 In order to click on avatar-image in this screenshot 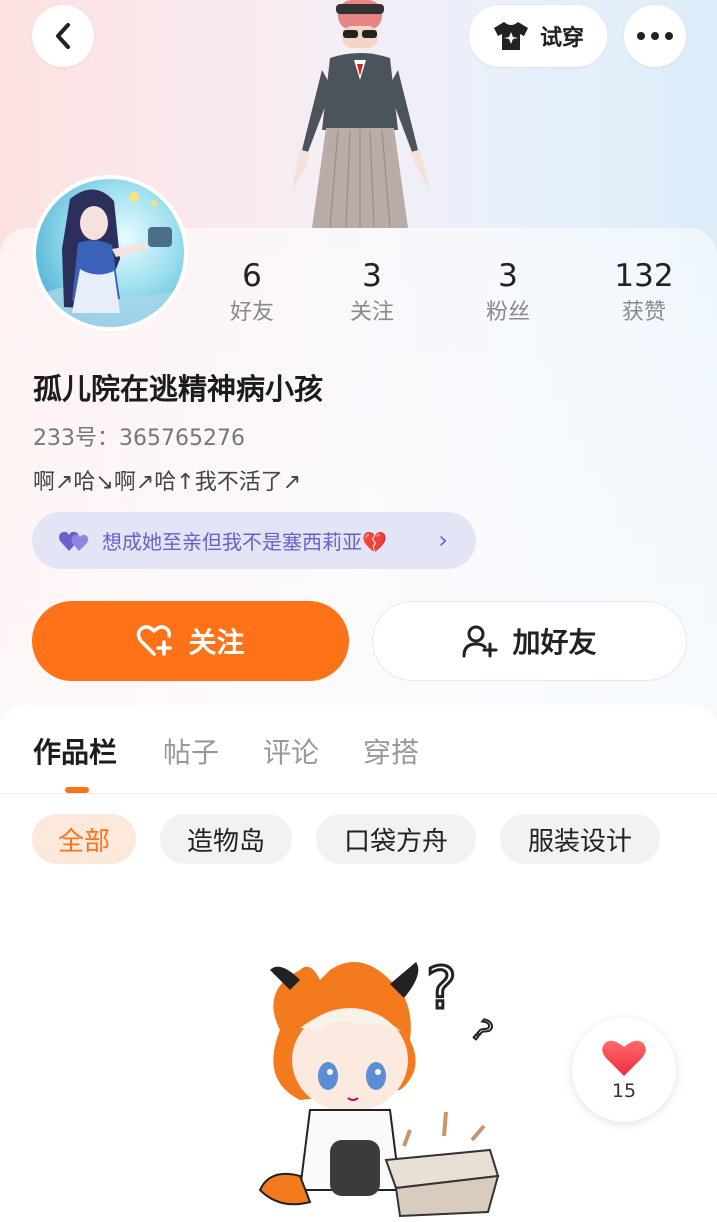, I will do `click(110, 253)`.